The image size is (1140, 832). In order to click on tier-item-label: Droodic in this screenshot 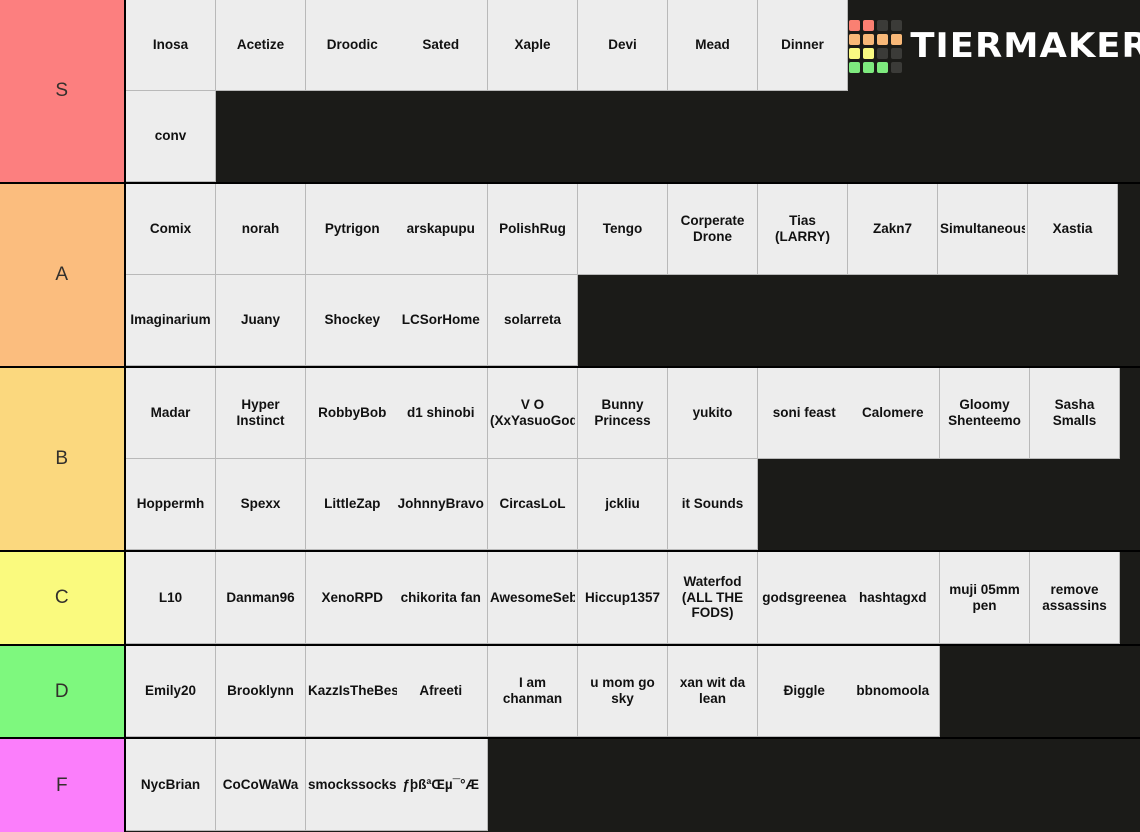, I will do `click(352, 45)`.